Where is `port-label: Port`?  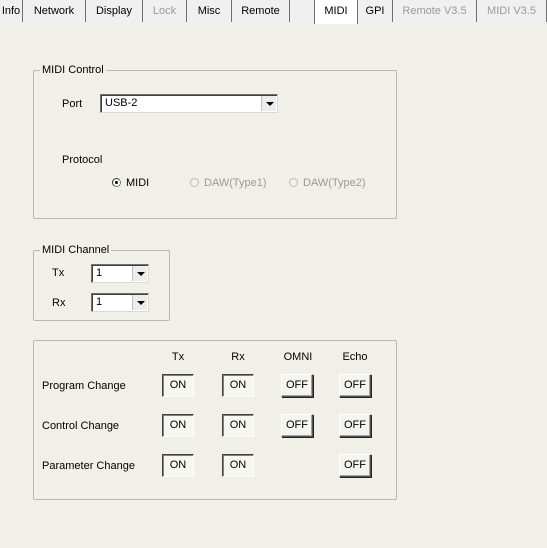 port-label: Port is located at coordinates (72, 104).